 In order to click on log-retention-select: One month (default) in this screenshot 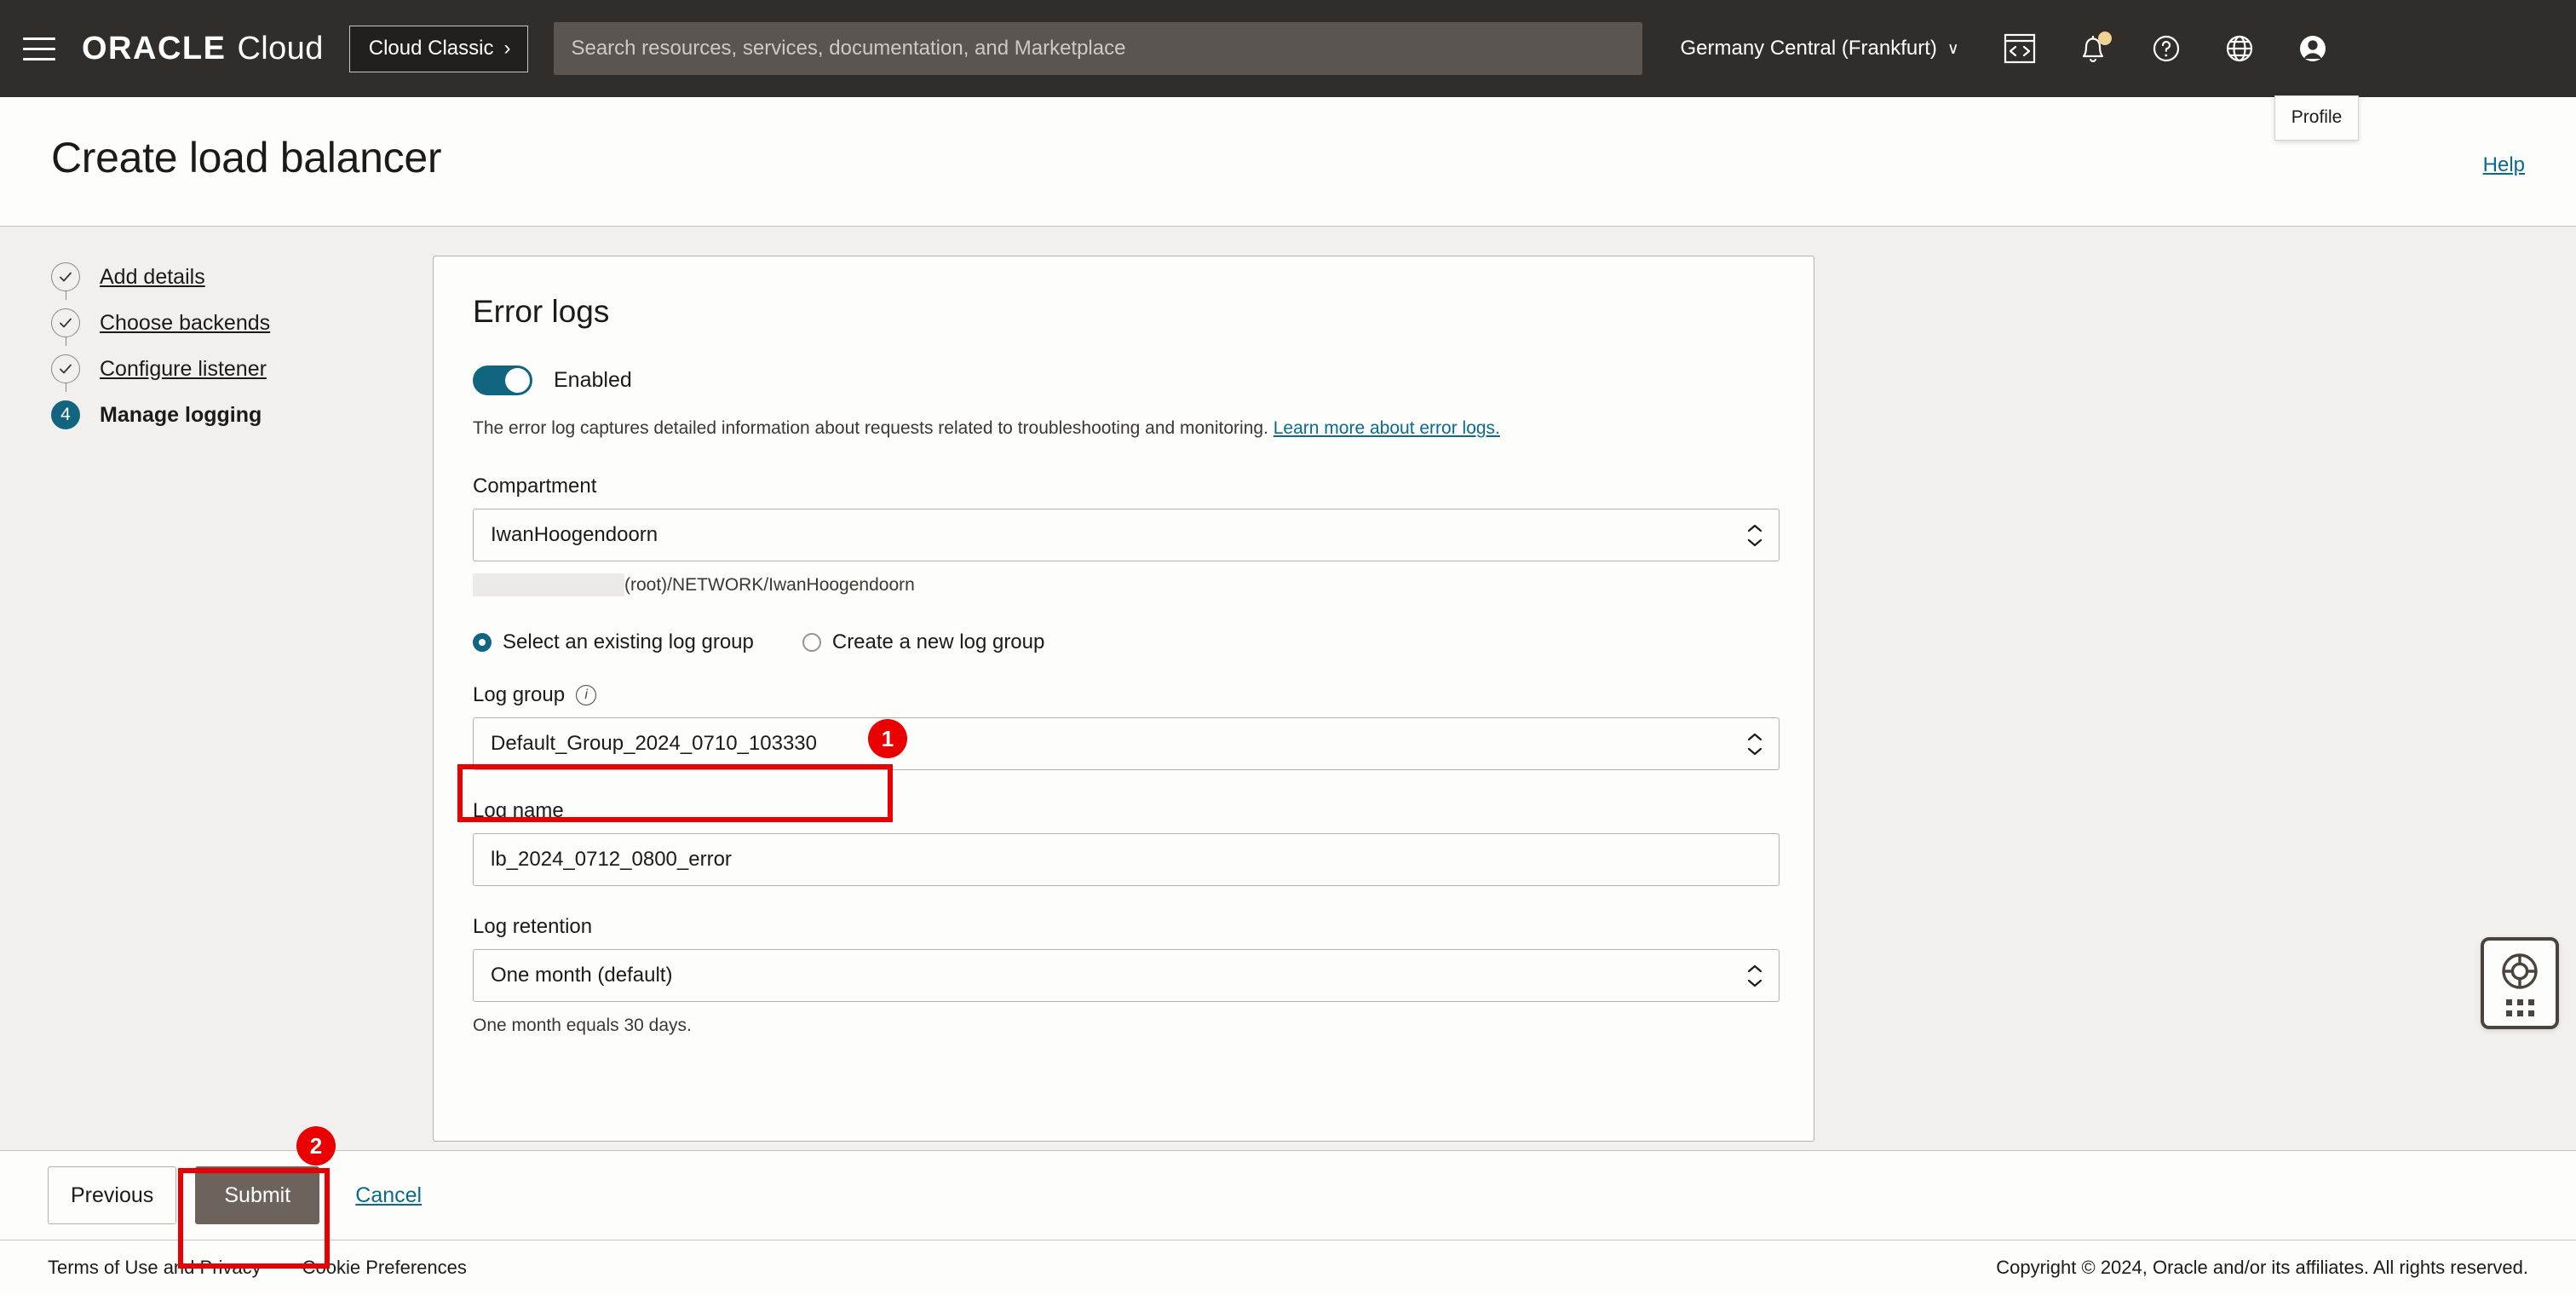, I will do `click(1126, 976)`.